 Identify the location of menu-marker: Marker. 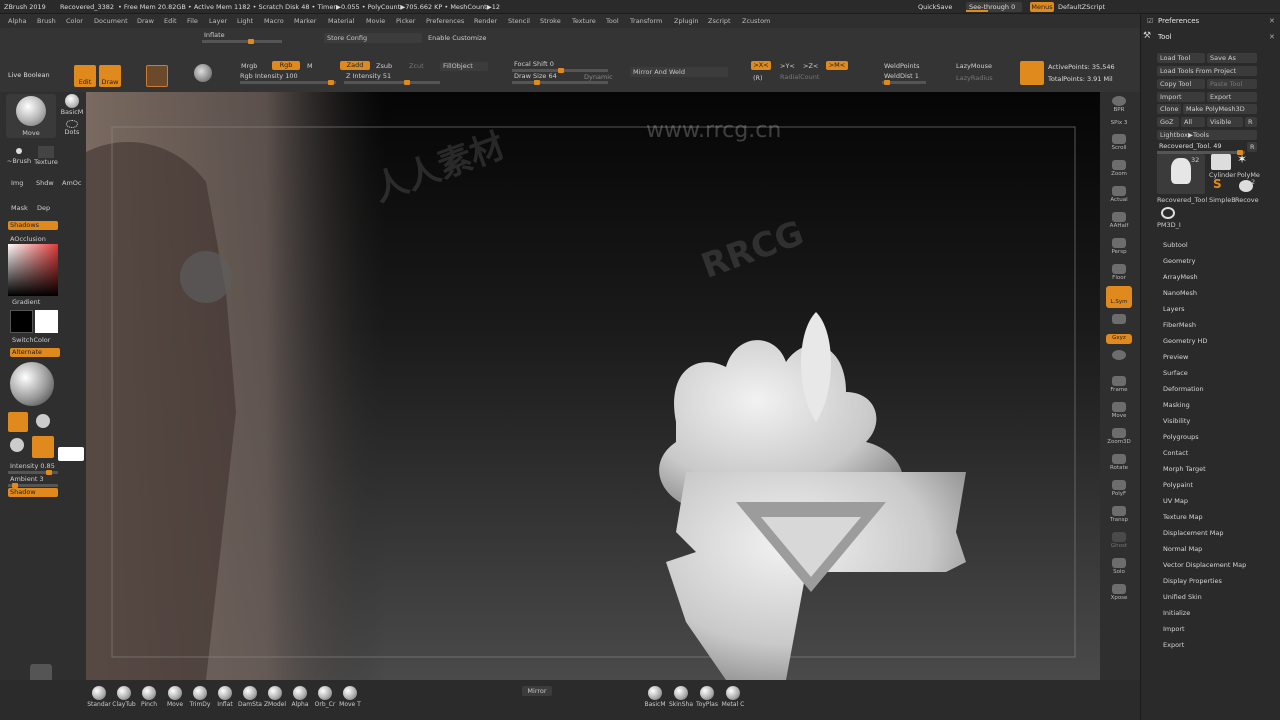
(305, 21).